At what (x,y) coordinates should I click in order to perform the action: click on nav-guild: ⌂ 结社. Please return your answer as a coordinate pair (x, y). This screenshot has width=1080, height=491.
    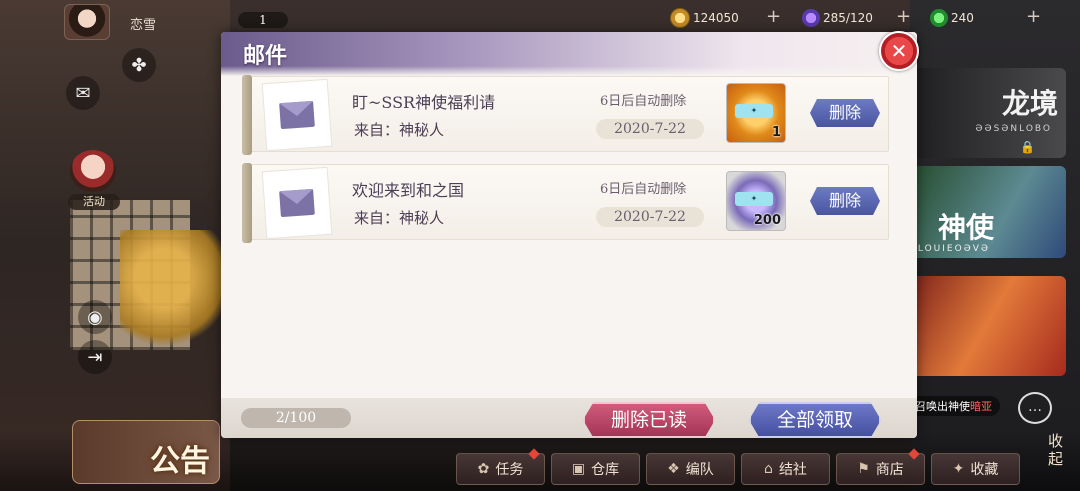
    Looking at the image, I should click on (785, 469).